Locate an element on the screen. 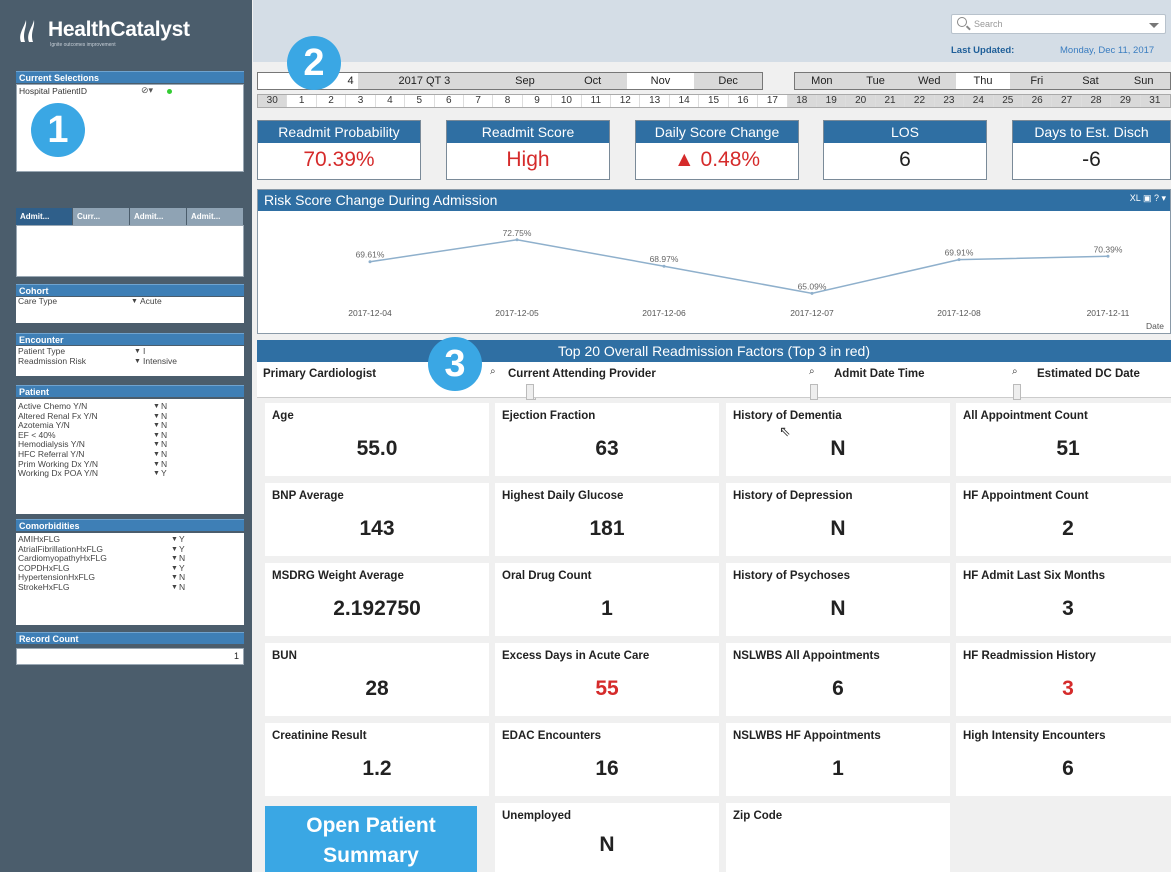 This screenshot has width=1171, height=872. quarter-filter-item: 2017 QT 3 is located at coordinates (424, 81).